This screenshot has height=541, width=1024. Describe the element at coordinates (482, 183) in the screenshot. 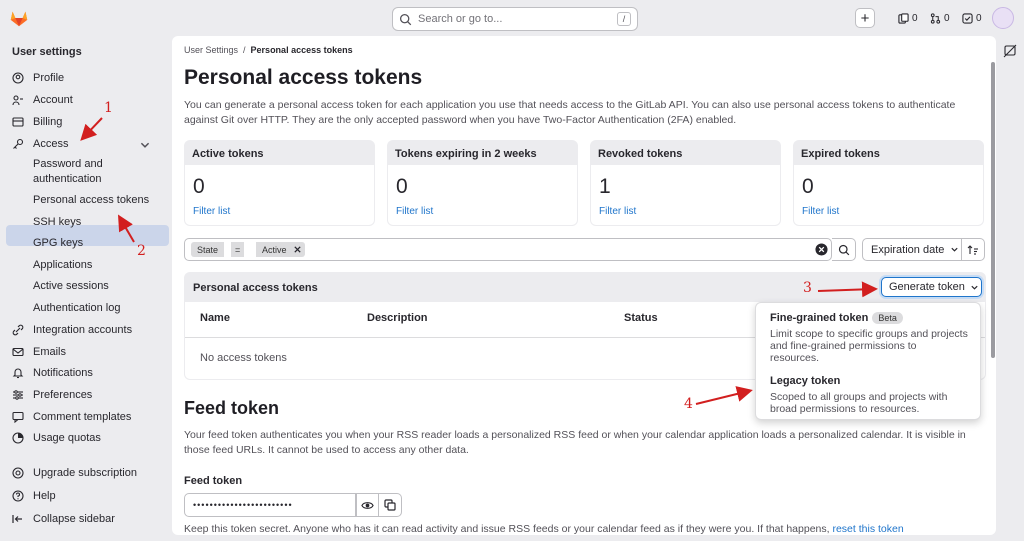

I see `stat-card-expiring: Tokens expiring in 2 weeks 0 Filter list` at that location.